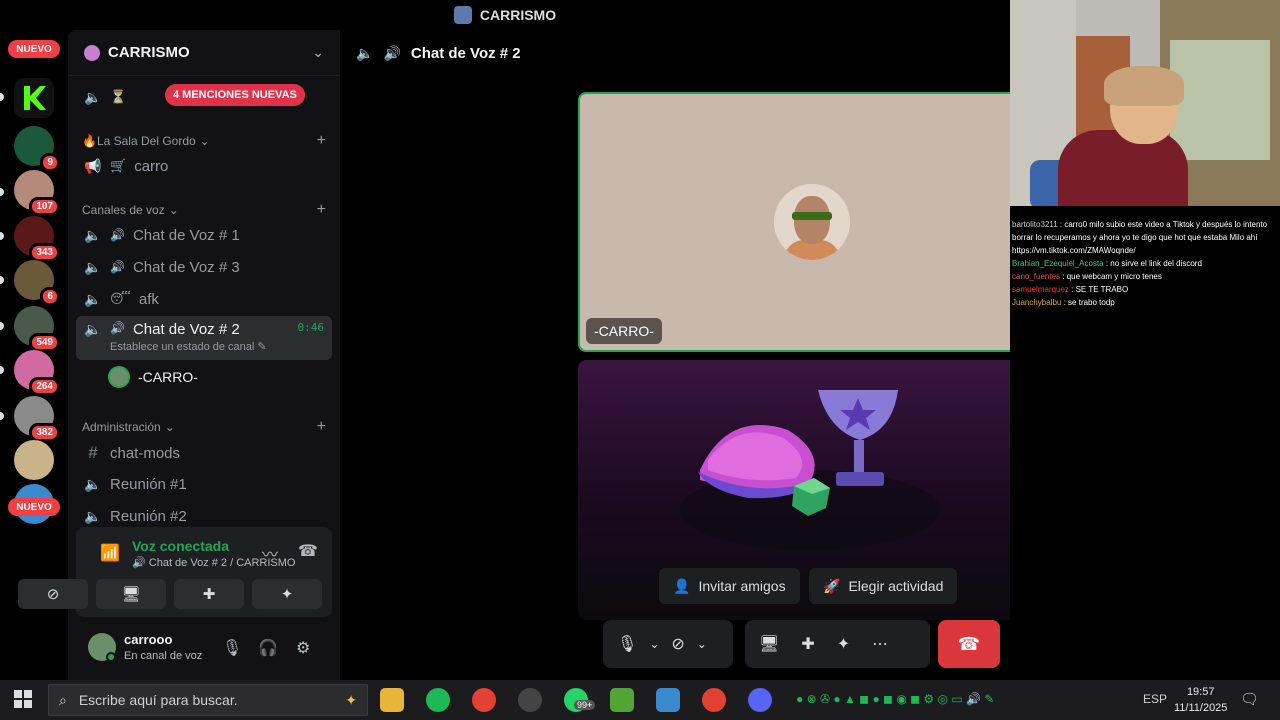  What do you see at coordinates (188, 346) in the screenshot?
I see `channel-status-prompt: Establece un estado de canal ✎` at bounding box center [188, 346].